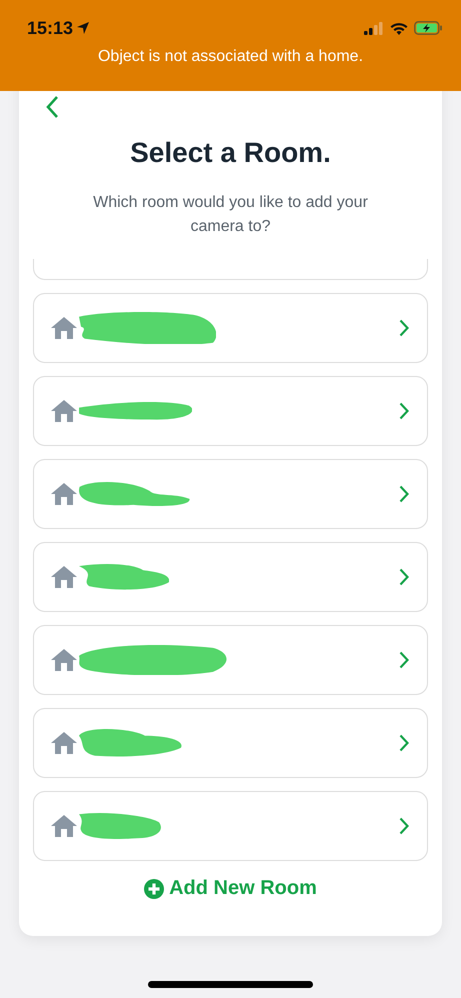 This screenshot has height=998, width=461. I want to click on page-title: Select a Room., so click(230, 153).